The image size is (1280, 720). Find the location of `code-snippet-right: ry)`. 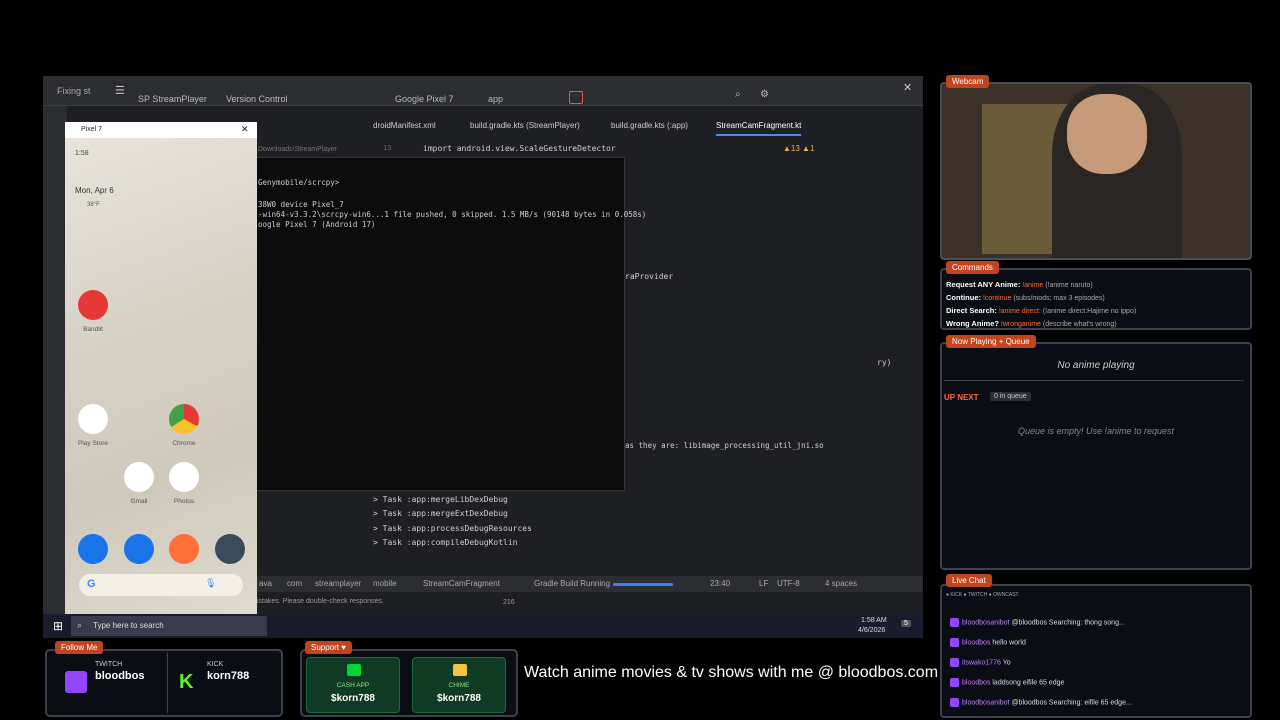

code-snippet-right: ry) is located at coordinates (884, 362).